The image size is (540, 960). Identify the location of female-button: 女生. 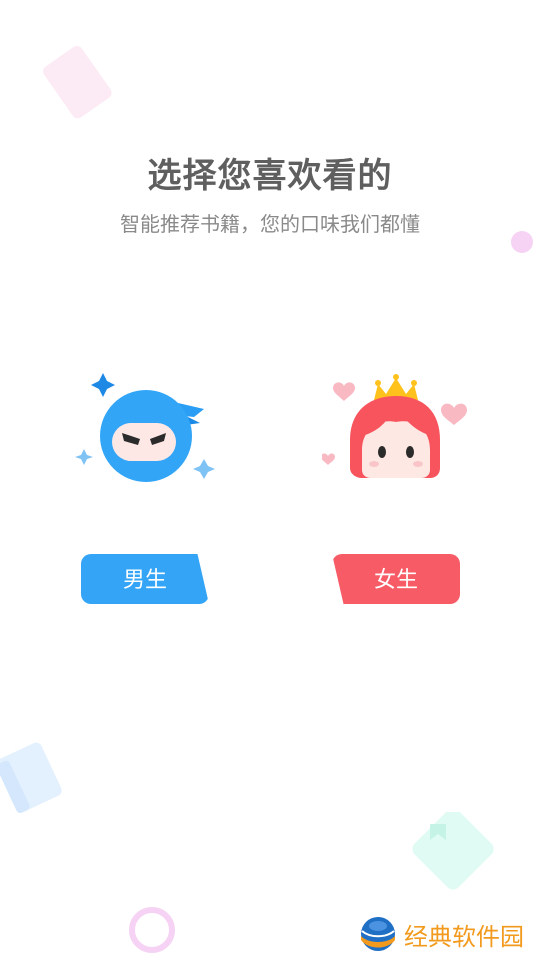
(396, 579).